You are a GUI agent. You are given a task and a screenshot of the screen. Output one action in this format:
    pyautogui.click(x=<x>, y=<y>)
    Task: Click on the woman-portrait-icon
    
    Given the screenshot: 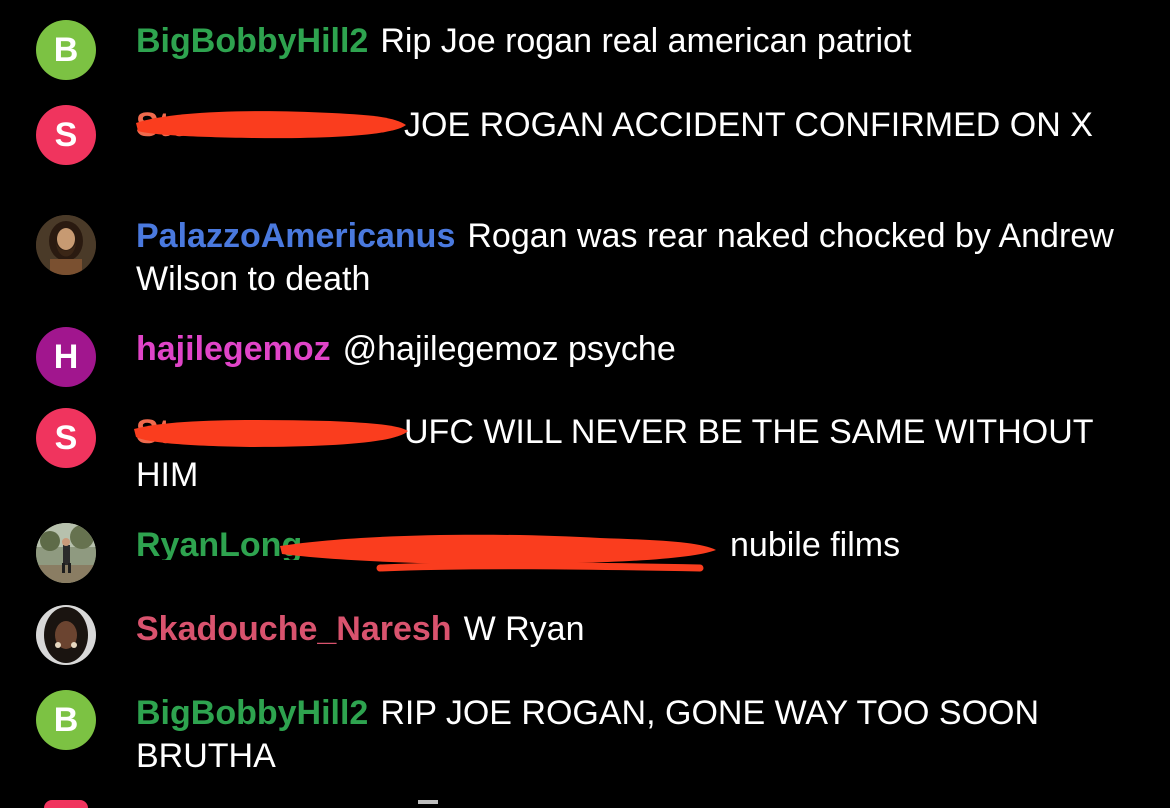 What is the action you would take?
    pyautogui.click(x=66, y=635)
    